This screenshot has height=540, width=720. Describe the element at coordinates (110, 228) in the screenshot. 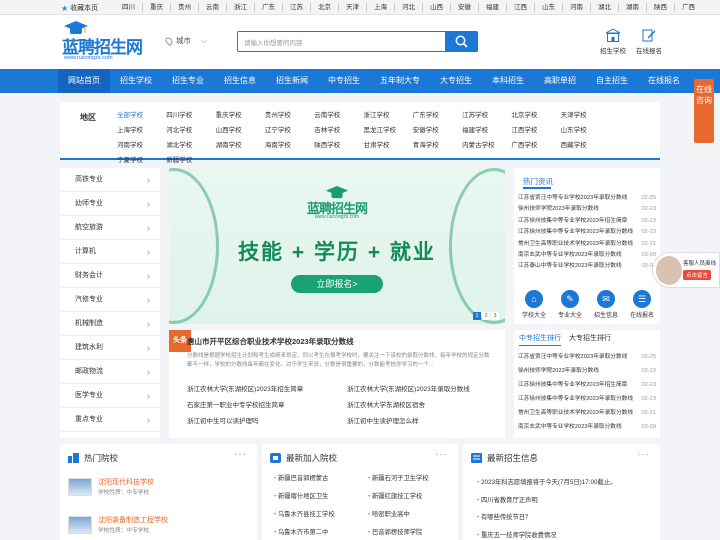

I see `category-item: 航空旅游` at that location.